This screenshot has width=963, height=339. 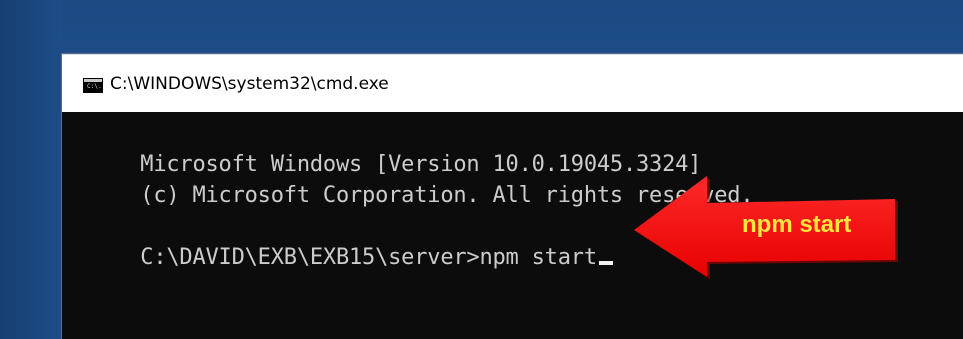 What do you see at coordinates (337, 240) in the screenshot?
I see `prompt-line: C:\DAVID\EXB\EXB15\server>npm start` at bounding box center [337, 240].